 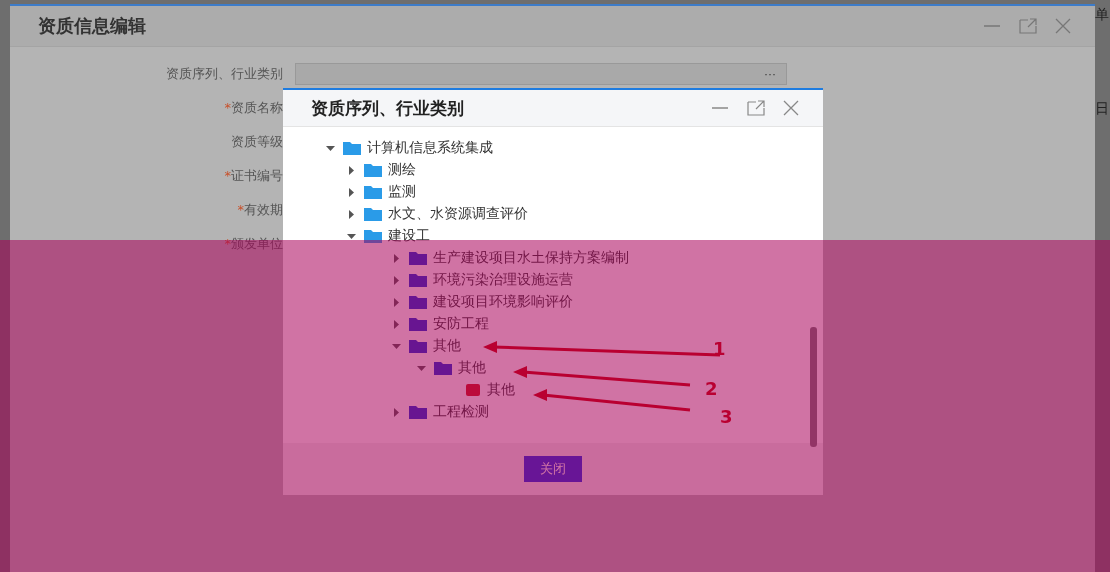 I want to click on form-label: 资质序列、行业类别, so click(x=224, y=74).